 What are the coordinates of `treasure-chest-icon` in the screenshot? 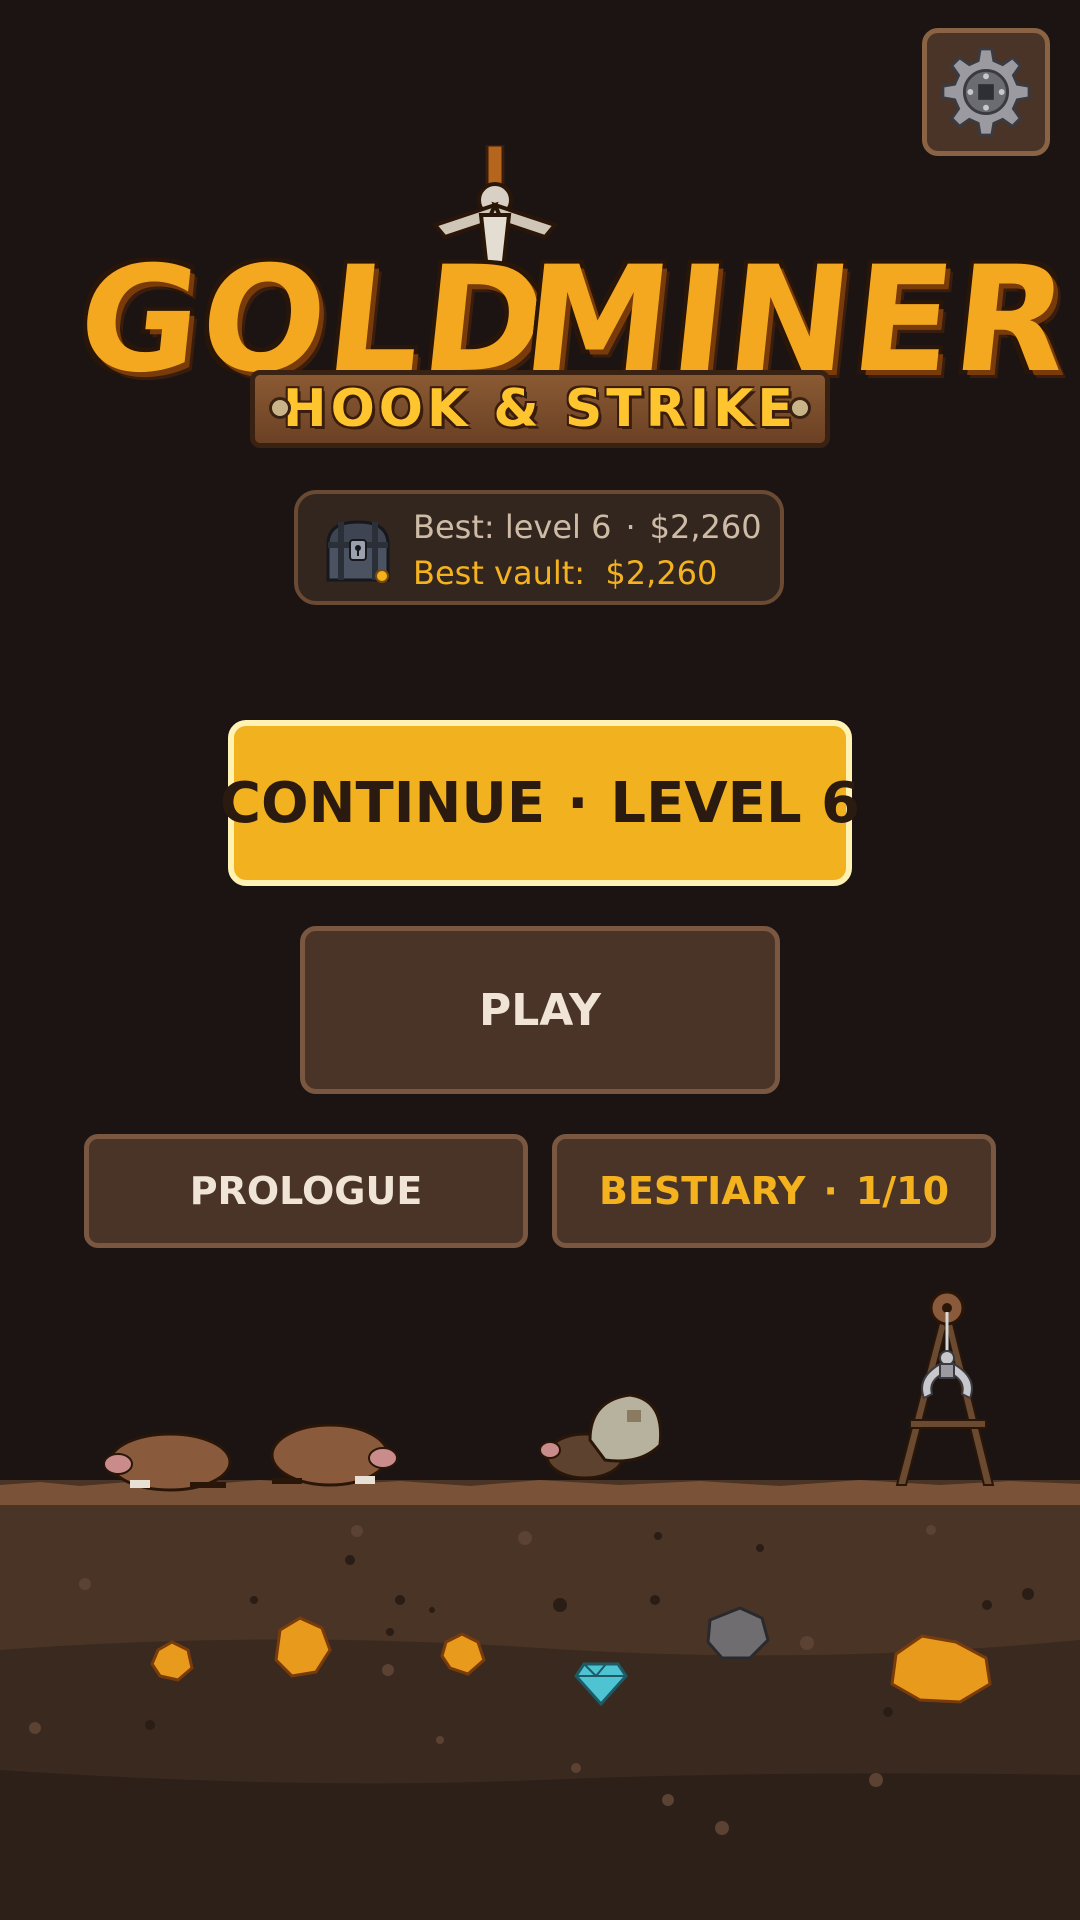 It's located at (358, 551).